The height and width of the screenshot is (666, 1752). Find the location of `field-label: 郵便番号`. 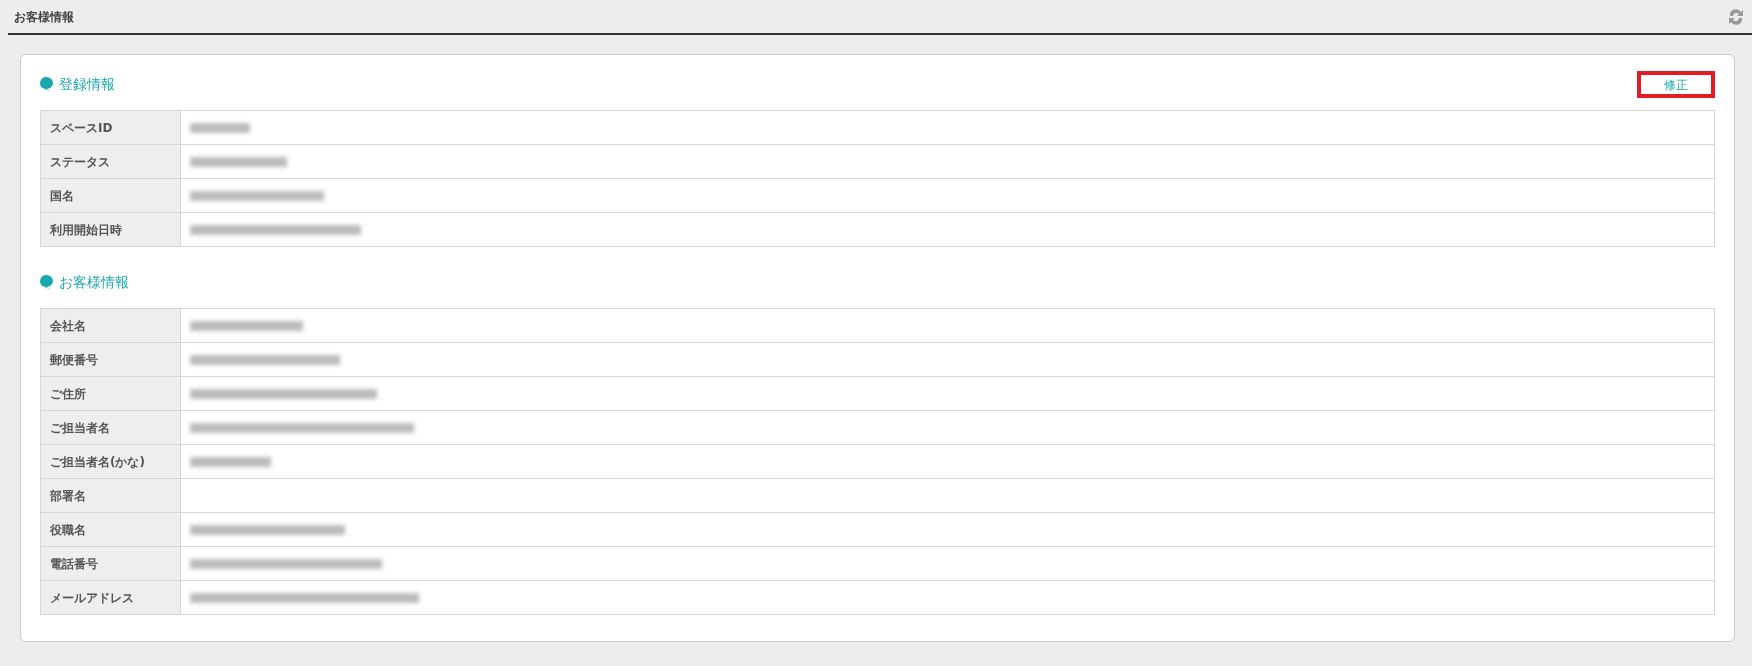

field-label: 郵便番号 is located at coordinates (74, 359).